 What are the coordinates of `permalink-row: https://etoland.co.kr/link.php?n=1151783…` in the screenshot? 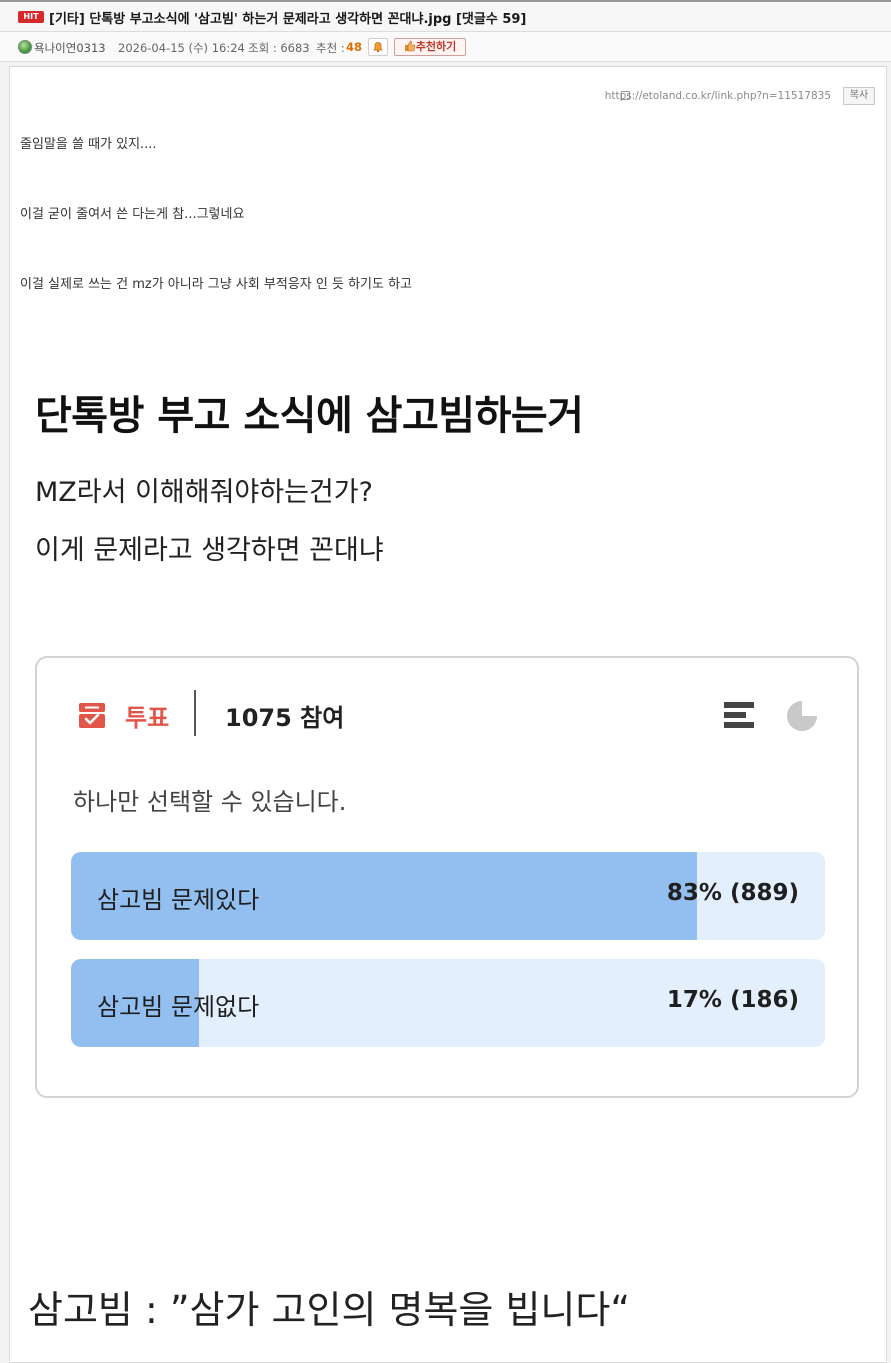 It's located at (740, 96).